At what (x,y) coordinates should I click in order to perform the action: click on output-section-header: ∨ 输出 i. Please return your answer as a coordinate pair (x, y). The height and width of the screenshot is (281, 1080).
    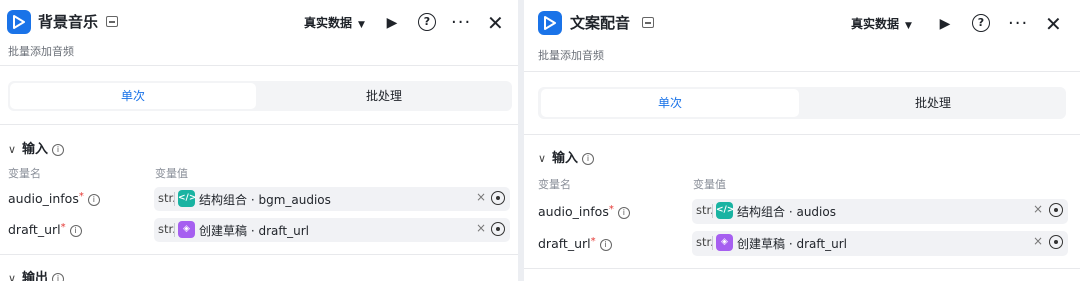
    Looking at the image, I should click on (36, 274).